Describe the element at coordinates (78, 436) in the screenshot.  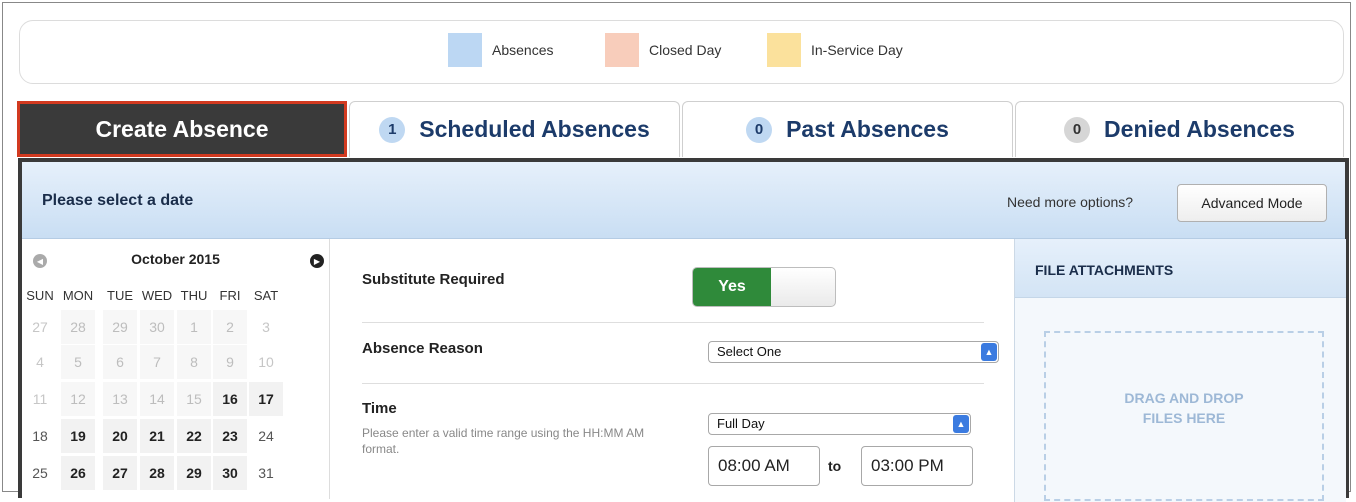
I see `calendar-day-cell: 19` at that location.